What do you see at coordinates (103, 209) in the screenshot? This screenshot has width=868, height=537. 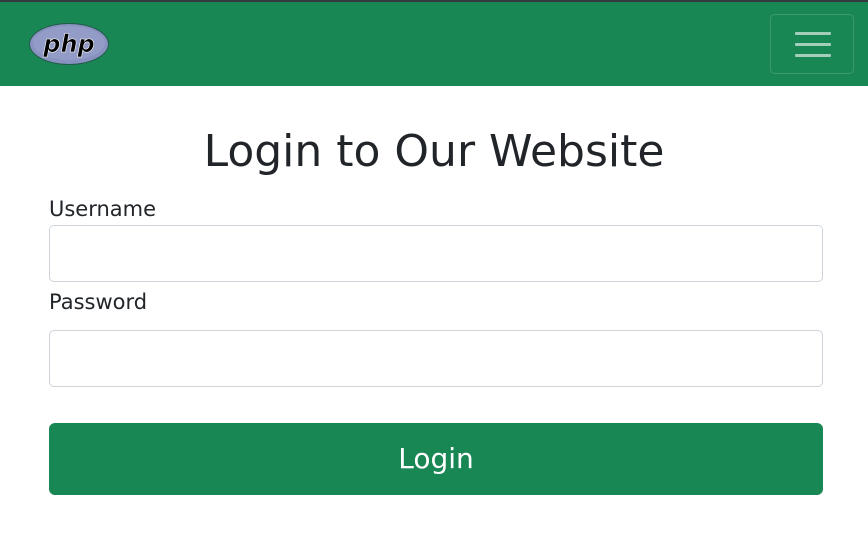 I see `username-label: Username` at bounding box center [103, 209].